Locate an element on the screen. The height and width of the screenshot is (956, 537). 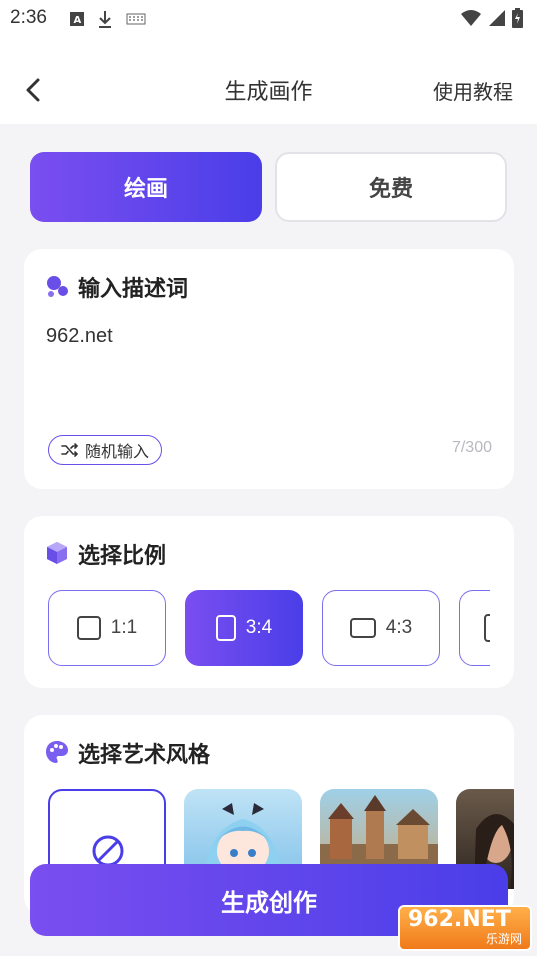
watermark-logo: 962.NET 乐游网 is located at coordinates (465, 928).